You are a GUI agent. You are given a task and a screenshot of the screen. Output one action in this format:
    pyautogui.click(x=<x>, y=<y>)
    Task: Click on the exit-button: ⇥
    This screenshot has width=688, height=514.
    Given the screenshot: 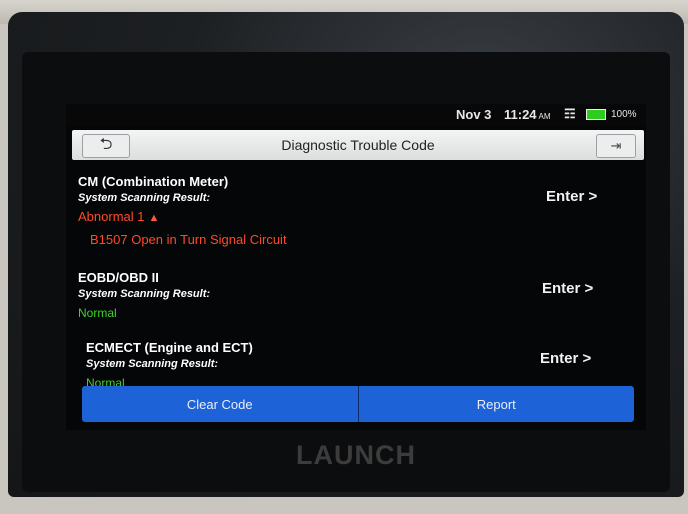 What is the action you would take?
    pyautogui.click(x=616, y=146)
    